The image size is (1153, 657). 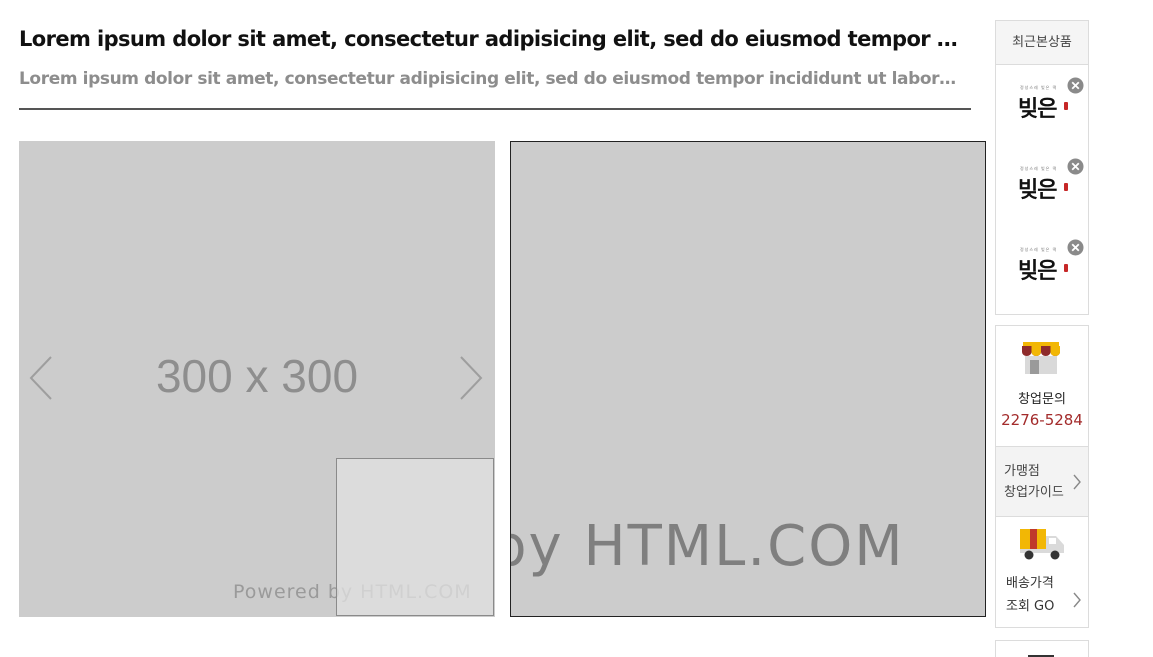 I want to click on zoom-lens, so click(x=415, y=537).